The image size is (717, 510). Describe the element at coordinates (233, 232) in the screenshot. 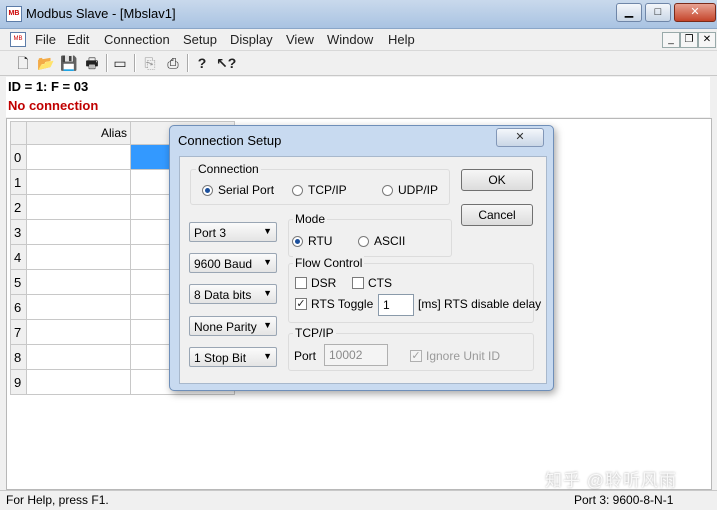

I see `port-select: Port 3 ▼` at that location.